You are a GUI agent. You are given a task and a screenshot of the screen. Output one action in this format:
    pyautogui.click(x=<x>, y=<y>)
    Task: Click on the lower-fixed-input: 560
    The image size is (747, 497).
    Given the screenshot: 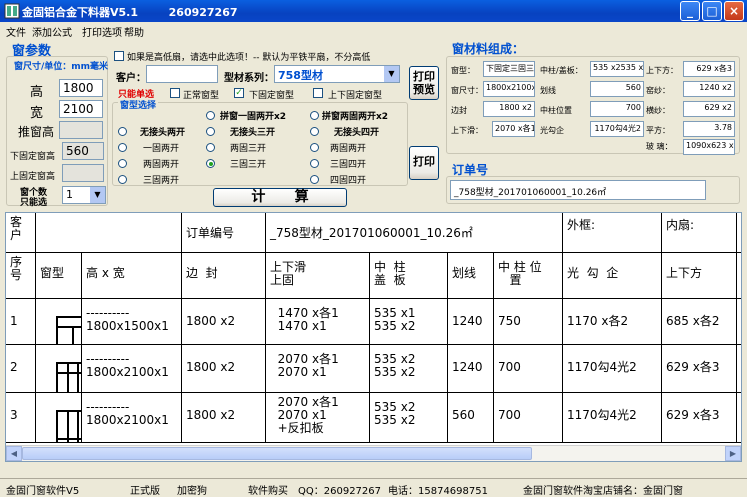 What is the action you would take?
    pyautogui.click(x=83, y=151)
    